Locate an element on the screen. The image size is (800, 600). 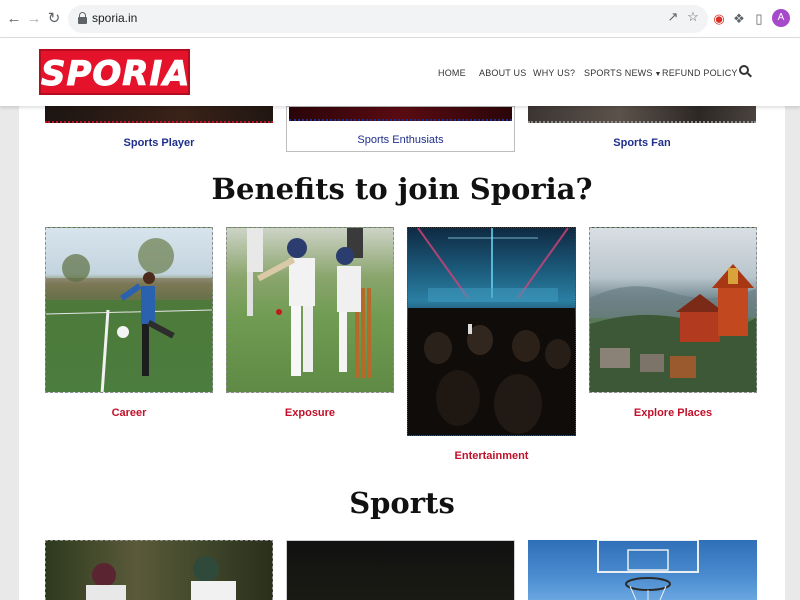
sports-enthusiasts-card: Sports Enthusiats is located at coordinates (400, 129).